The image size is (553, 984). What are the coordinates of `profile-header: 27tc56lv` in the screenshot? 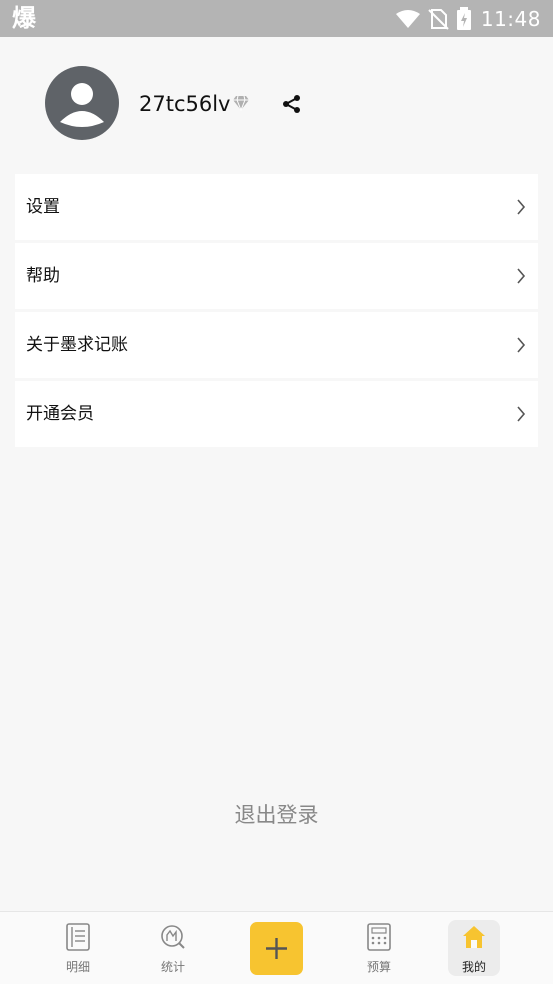 It's located at (276, 104).